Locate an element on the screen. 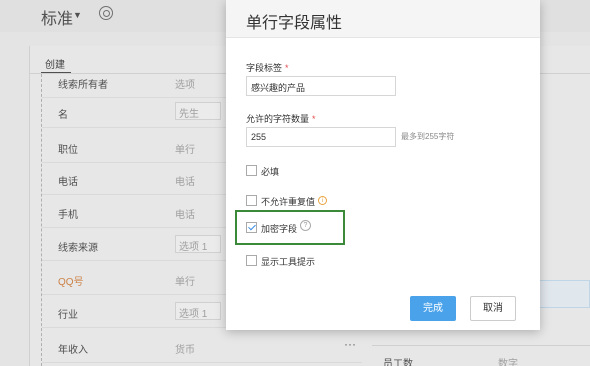 The width and height of the screenshot is (590, 366). no-duplicate-checkbox-label: 不允许重复值 is located at coordinates (288, 202).